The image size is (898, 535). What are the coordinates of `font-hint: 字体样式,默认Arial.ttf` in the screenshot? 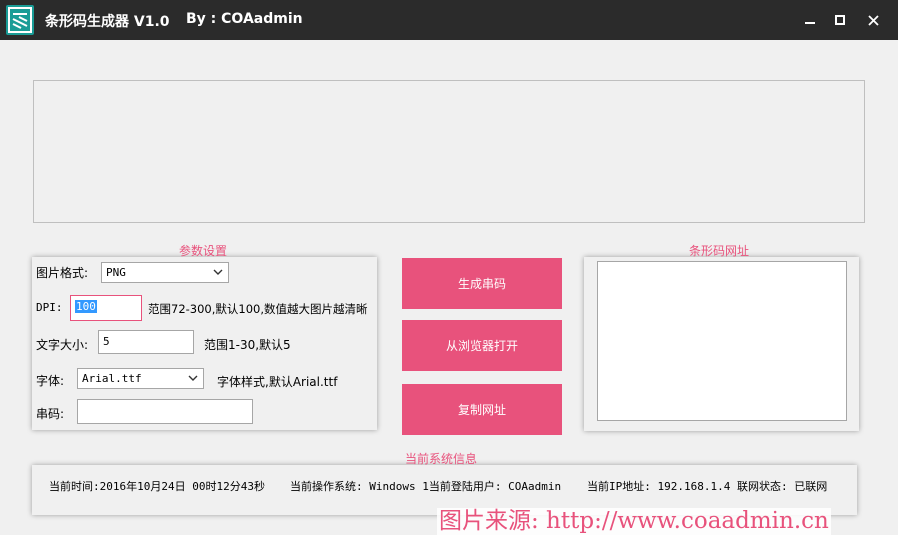 It's located at (277, 382).